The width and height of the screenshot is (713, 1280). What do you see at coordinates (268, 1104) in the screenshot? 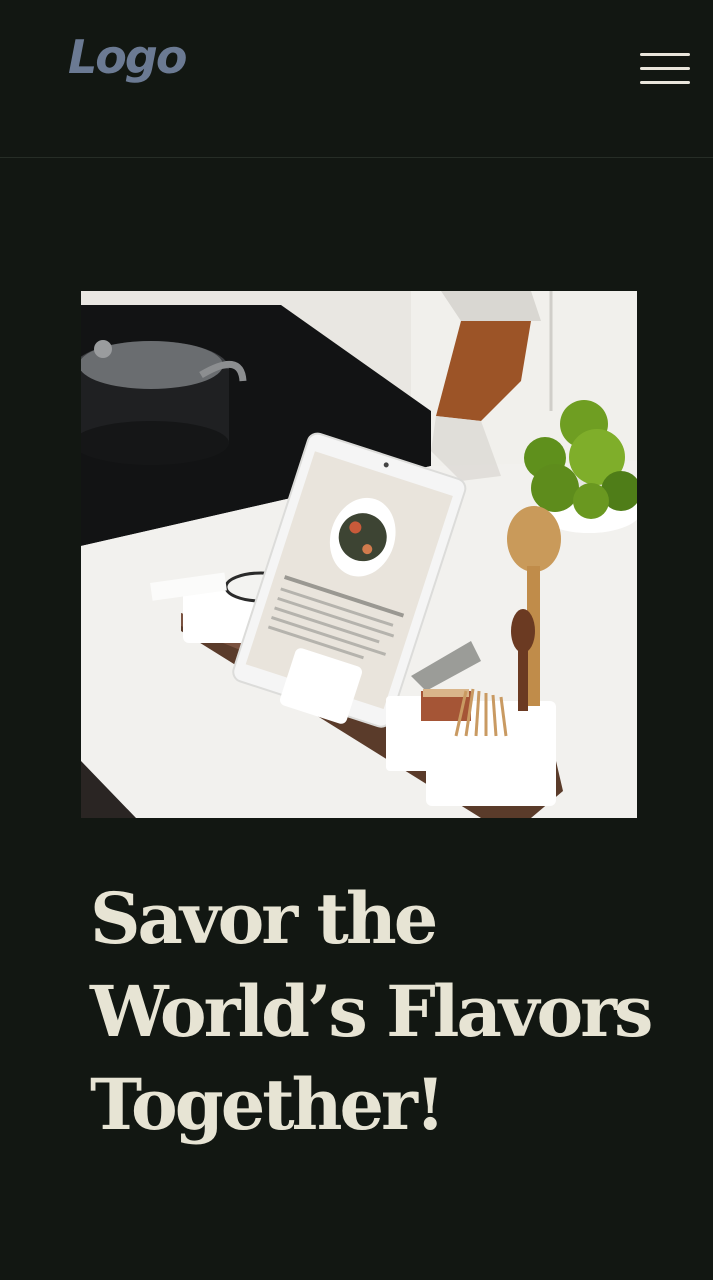
I see `headline-line: Together!` at bounding box center [268, 1104].